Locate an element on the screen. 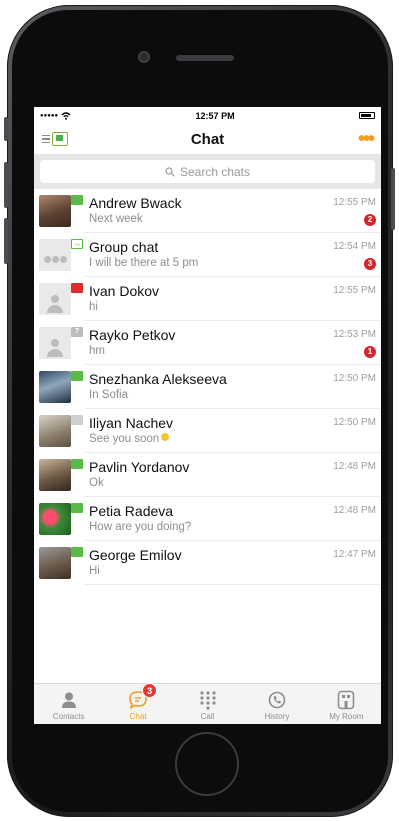 The image size is (399, 821). status-bar: ●●●●● 12:57 PM is located at coordinates (207, 115).